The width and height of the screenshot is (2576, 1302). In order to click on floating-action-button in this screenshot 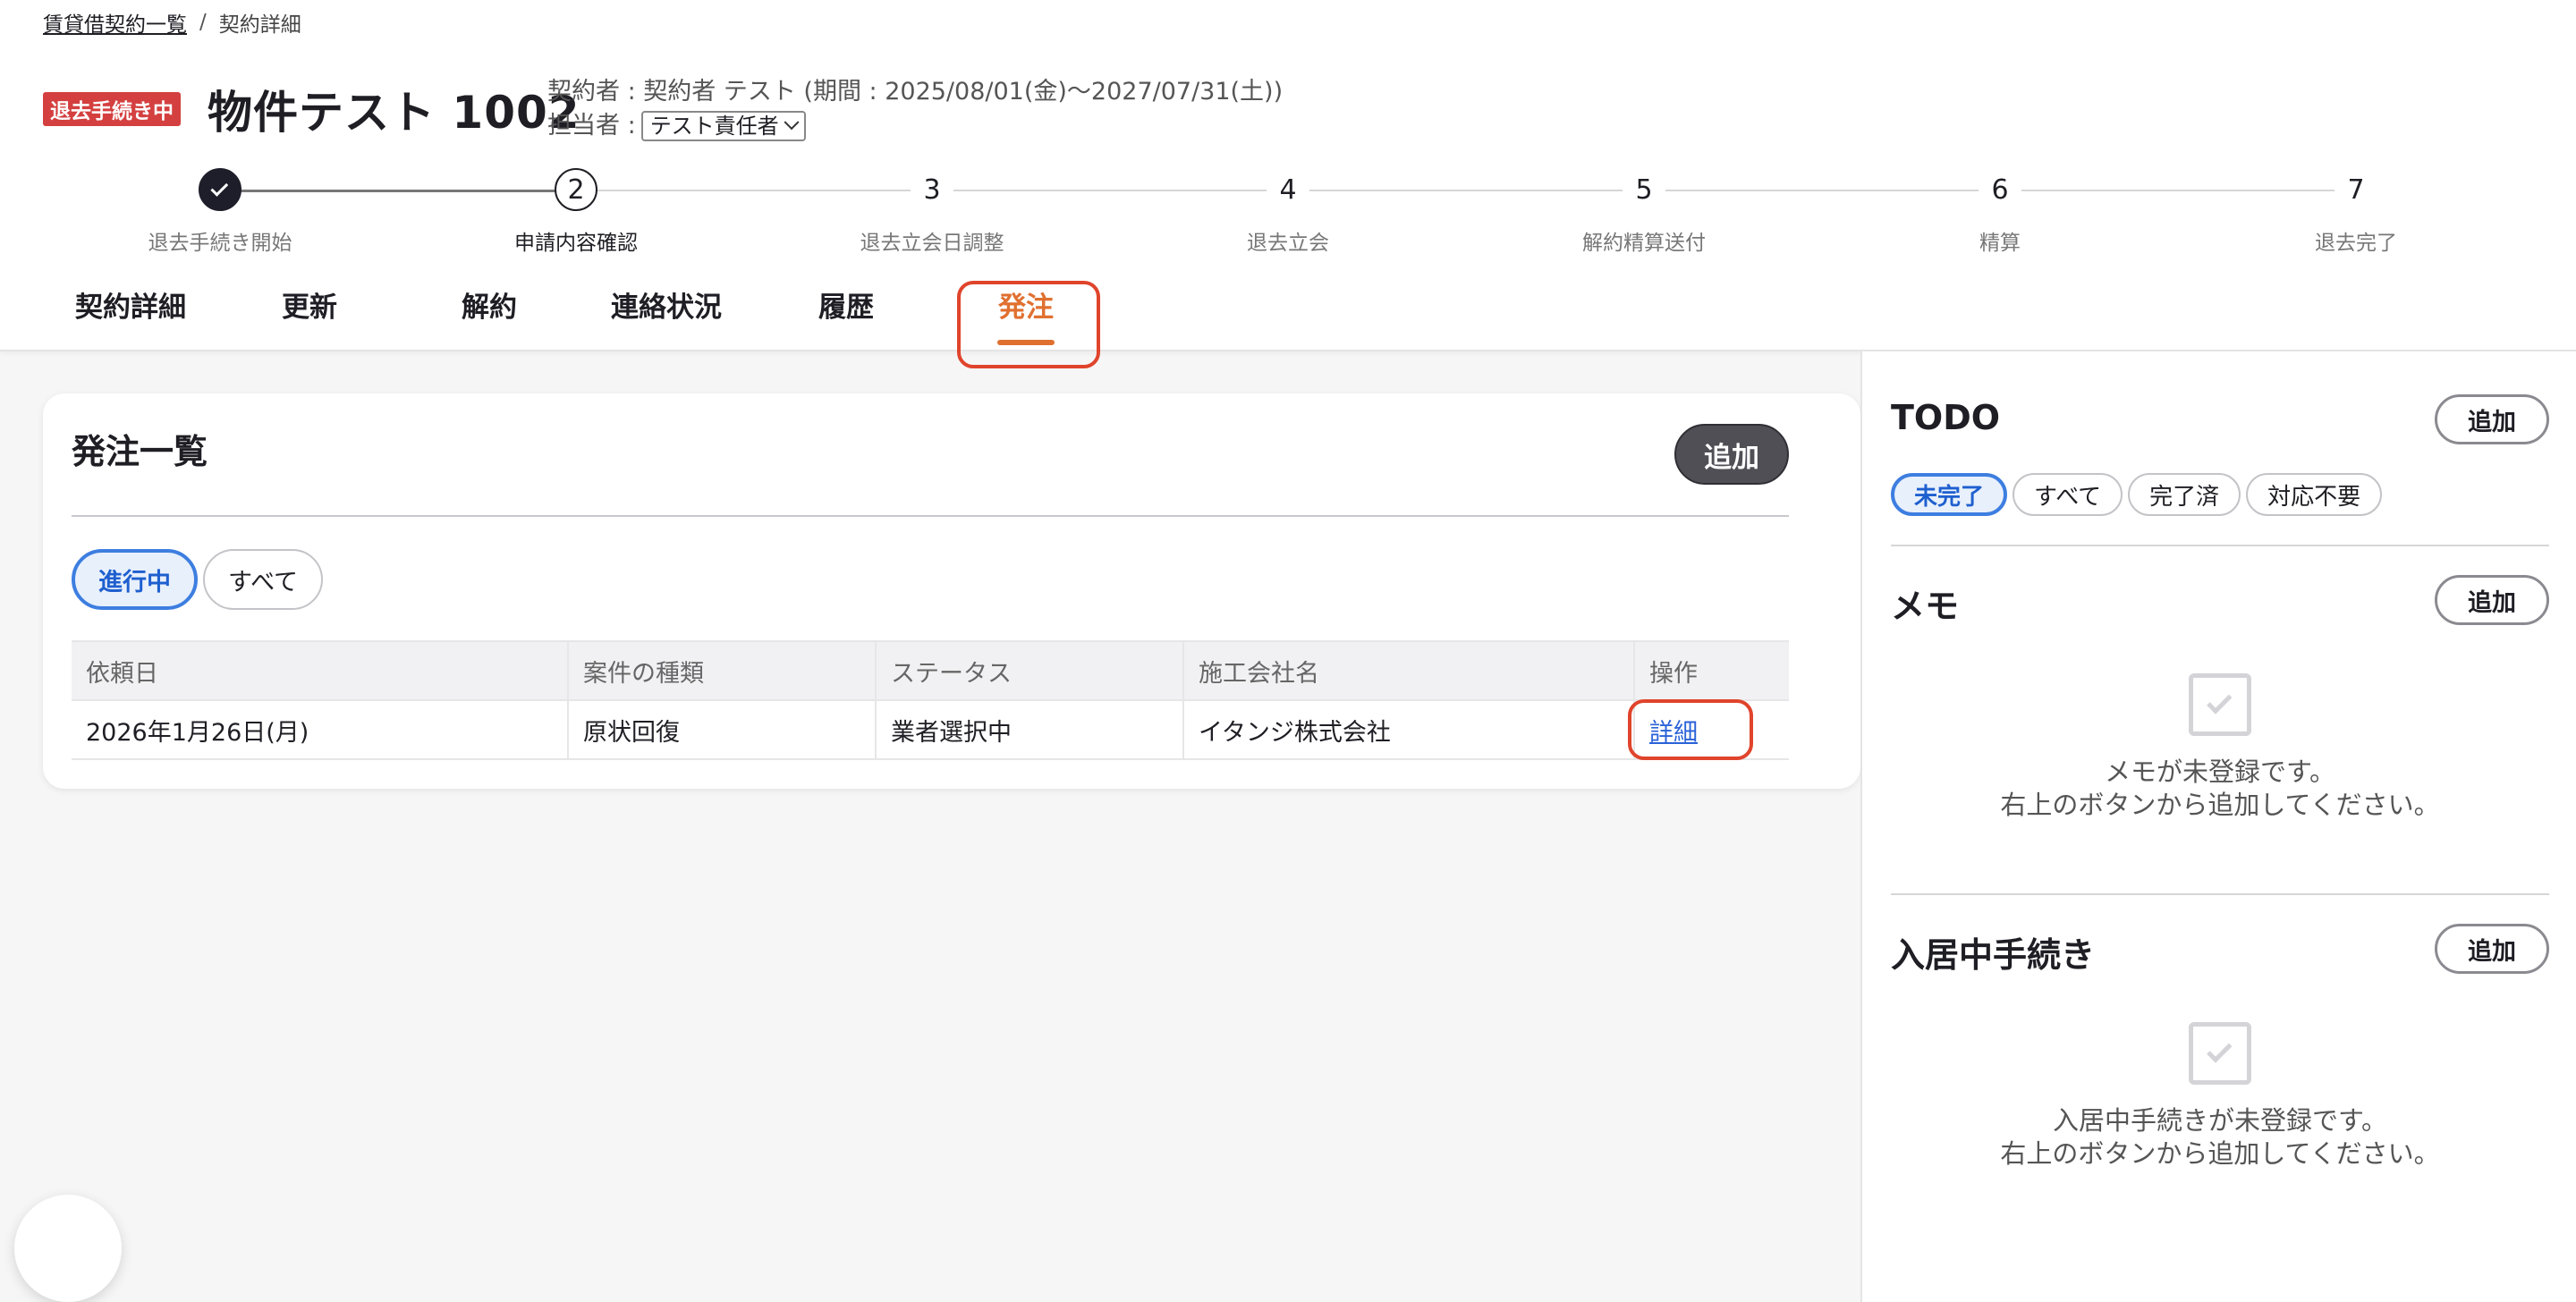, I will do `click(68, 1248)`.